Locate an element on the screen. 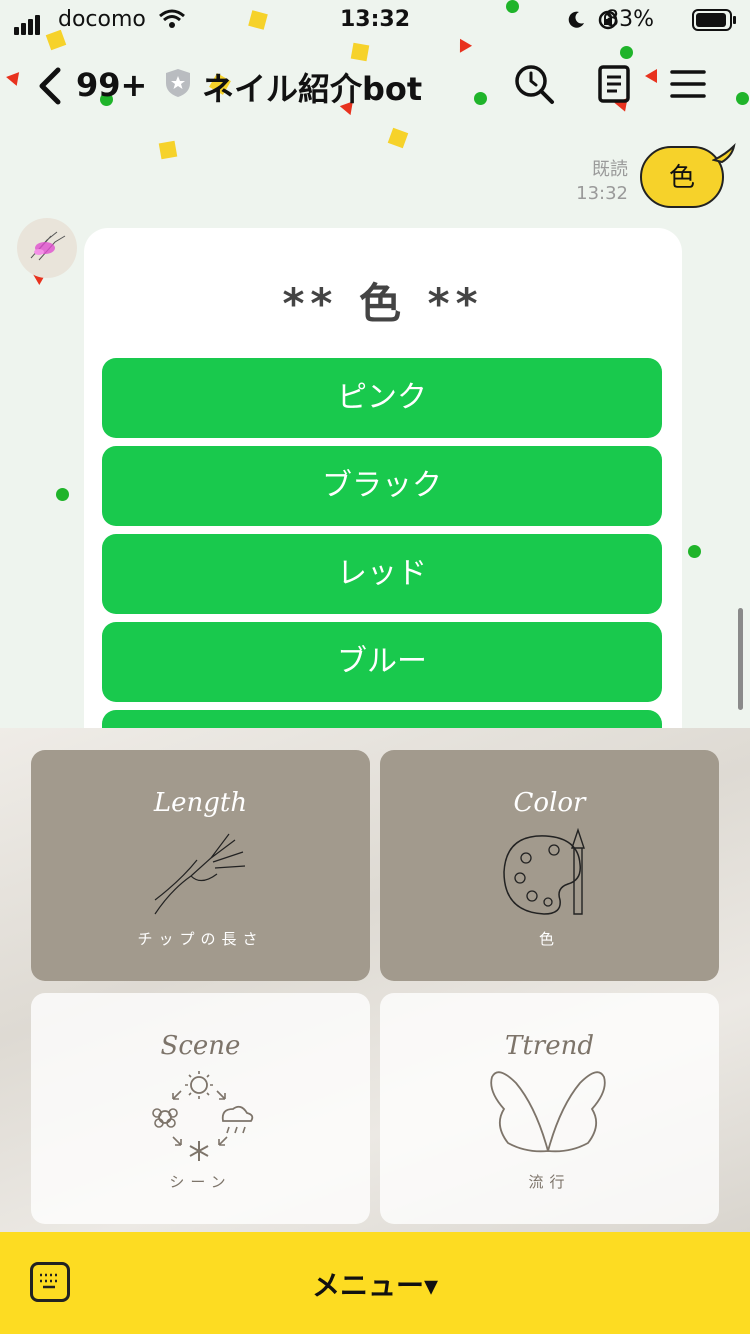 The height and width of the screenshot is (1334, 750). scrollbar is located at coordinates (740, 659).